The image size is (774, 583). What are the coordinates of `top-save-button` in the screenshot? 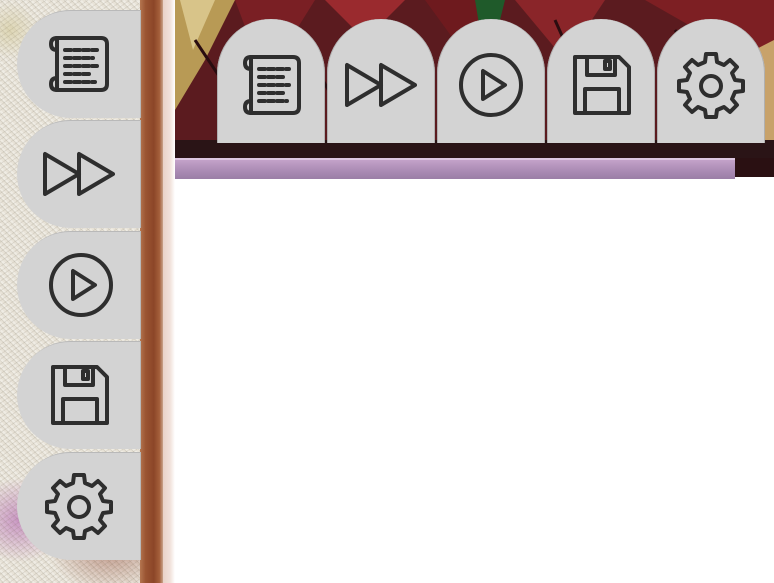 It's located at (601, 81).